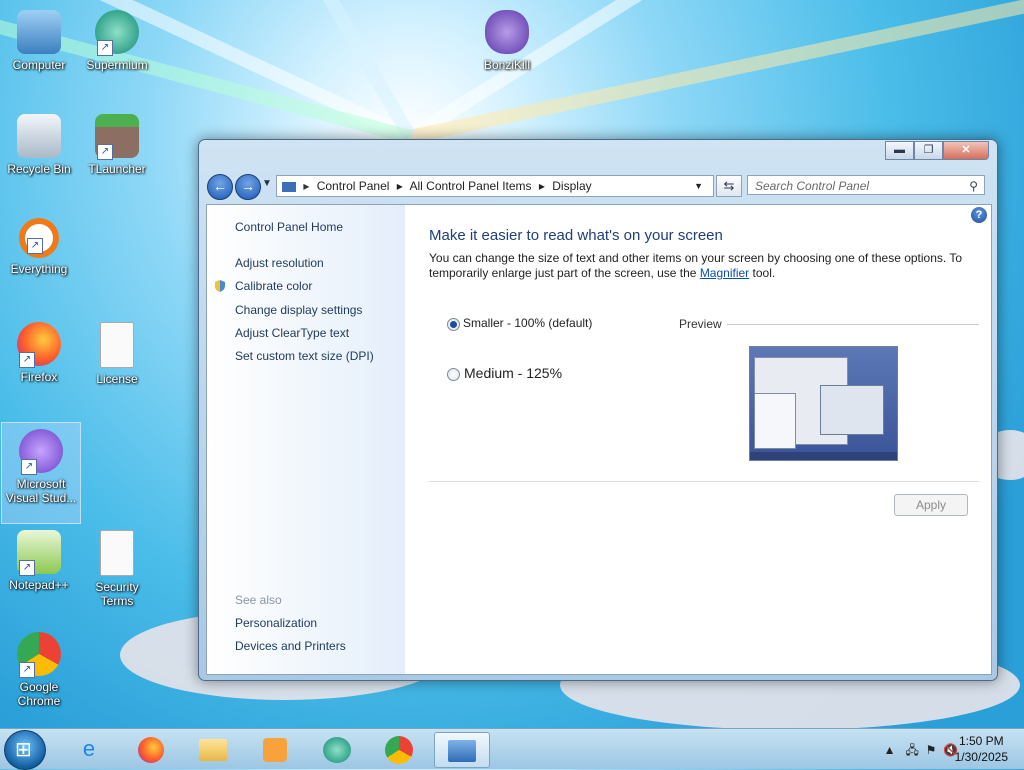  I want to click on clock: 1:50 PM 1/30/2025, so click(981, 749).